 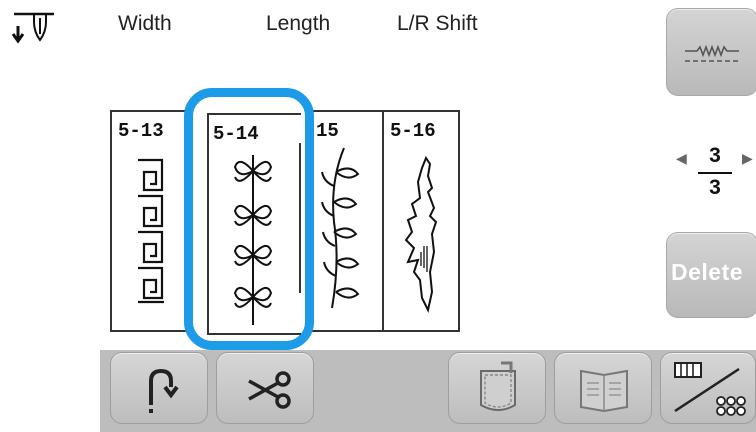 What do you see at coordinates (40, 28) in the screenshot?
I see `needle-position-icon` at bounding box center [40, 28].